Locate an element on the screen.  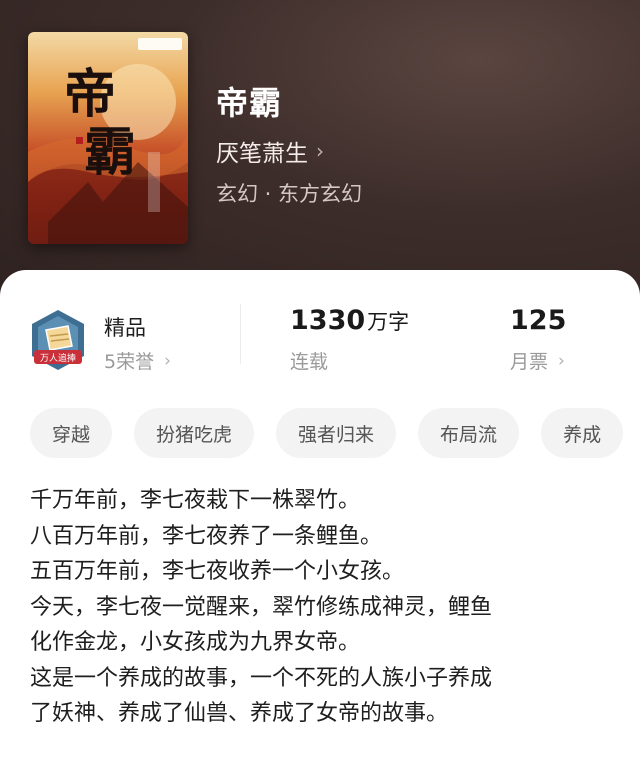
tag-list: 穿越 扮猪吃虎 强者归来 布局流 养成 is located at coordinates (335, 433).